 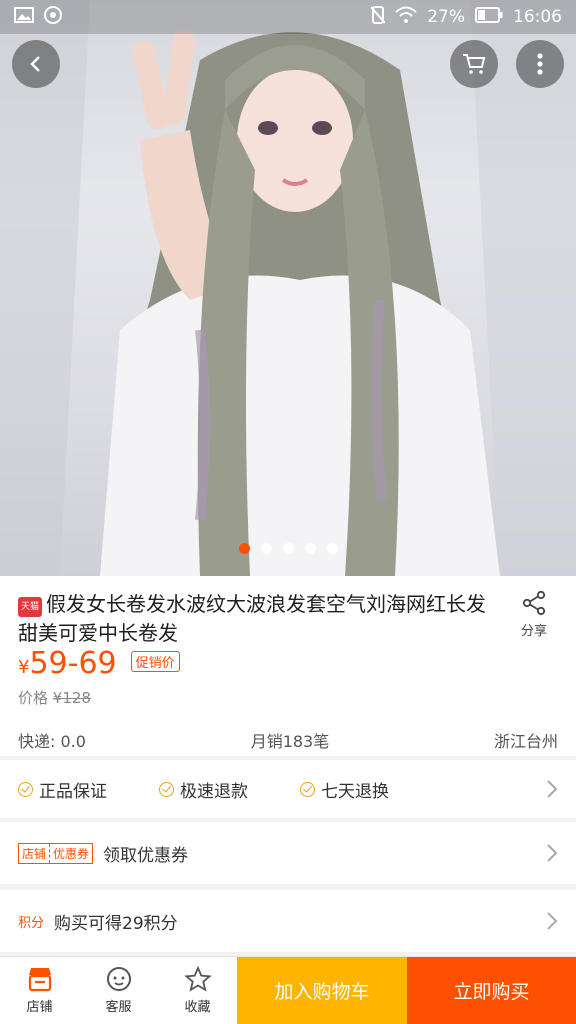 What do you see at coordinates (355, 791) in the screenshot?
I see `guarantee-label: 七天退换` at bounding box center [355, 791].